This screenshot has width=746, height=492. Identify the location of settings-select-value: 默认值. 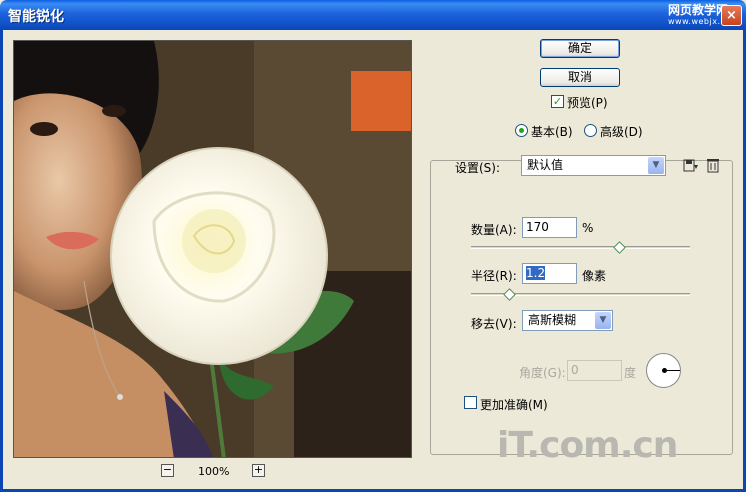
(545, 165).